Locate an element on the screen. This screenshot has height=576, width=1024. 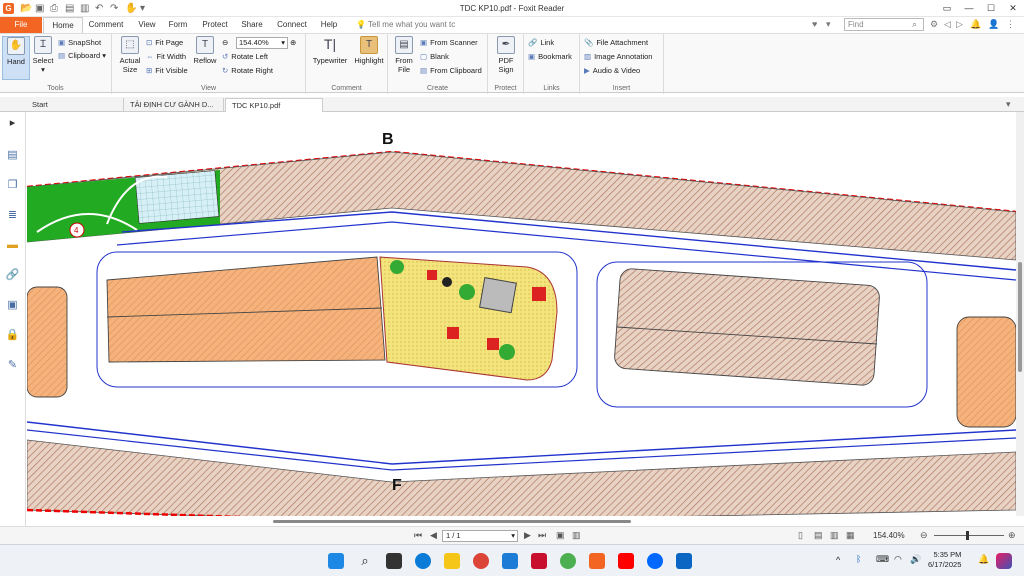
tools-icon: ✎ is located at coordinates (12, 365).